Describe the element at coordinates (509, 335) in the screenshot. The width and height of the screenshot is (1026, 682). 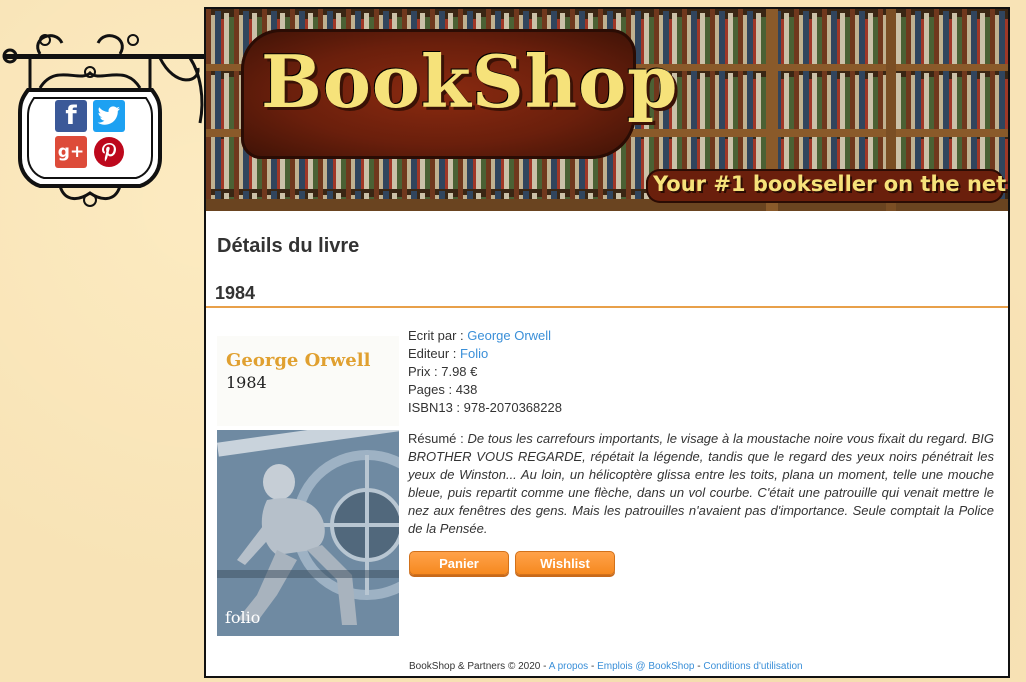
I see `author-link: George Orwell` at that location.